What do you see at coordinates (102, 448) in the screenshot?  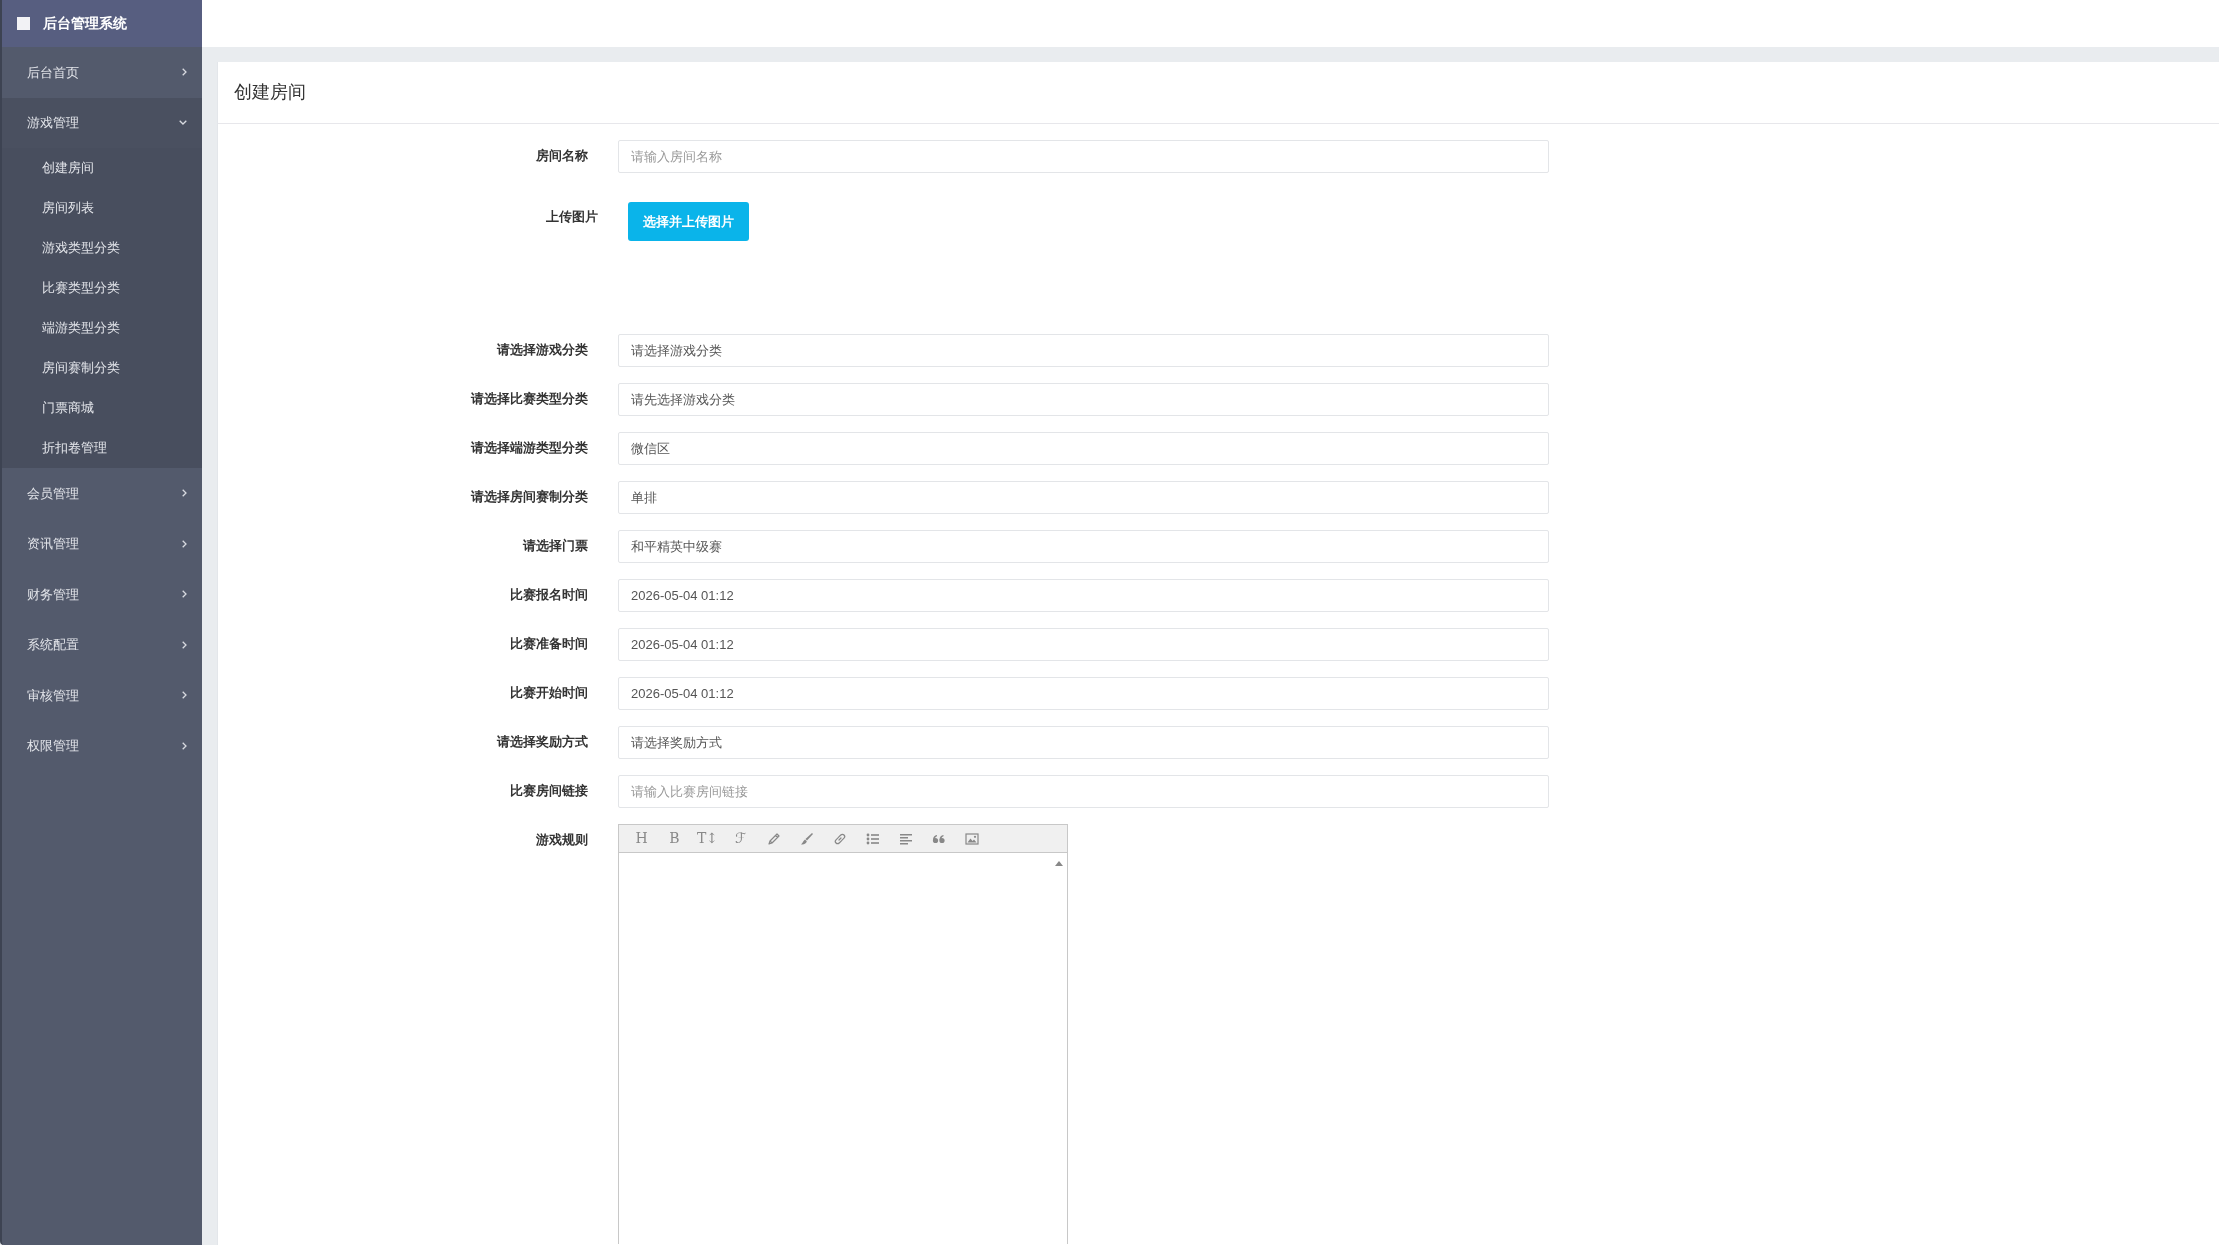 I see `submenu-item: 折扣卷管理` at bounding box center [102, 448].